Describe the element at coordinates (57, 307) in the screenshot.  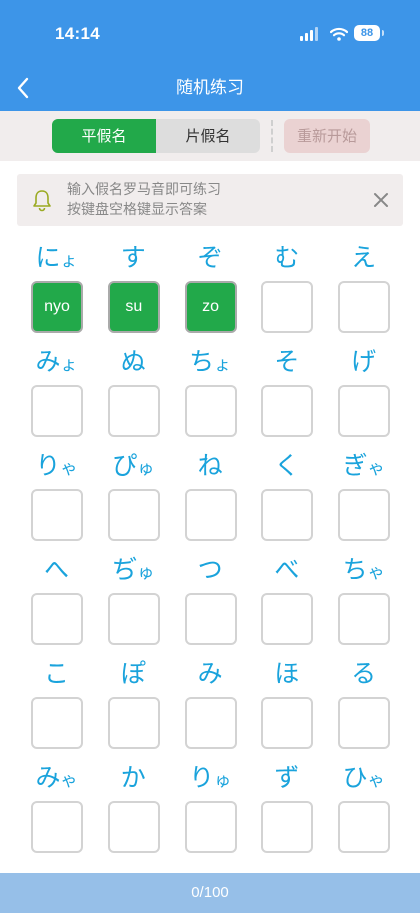
I see `answer-box: nyo` at that location.